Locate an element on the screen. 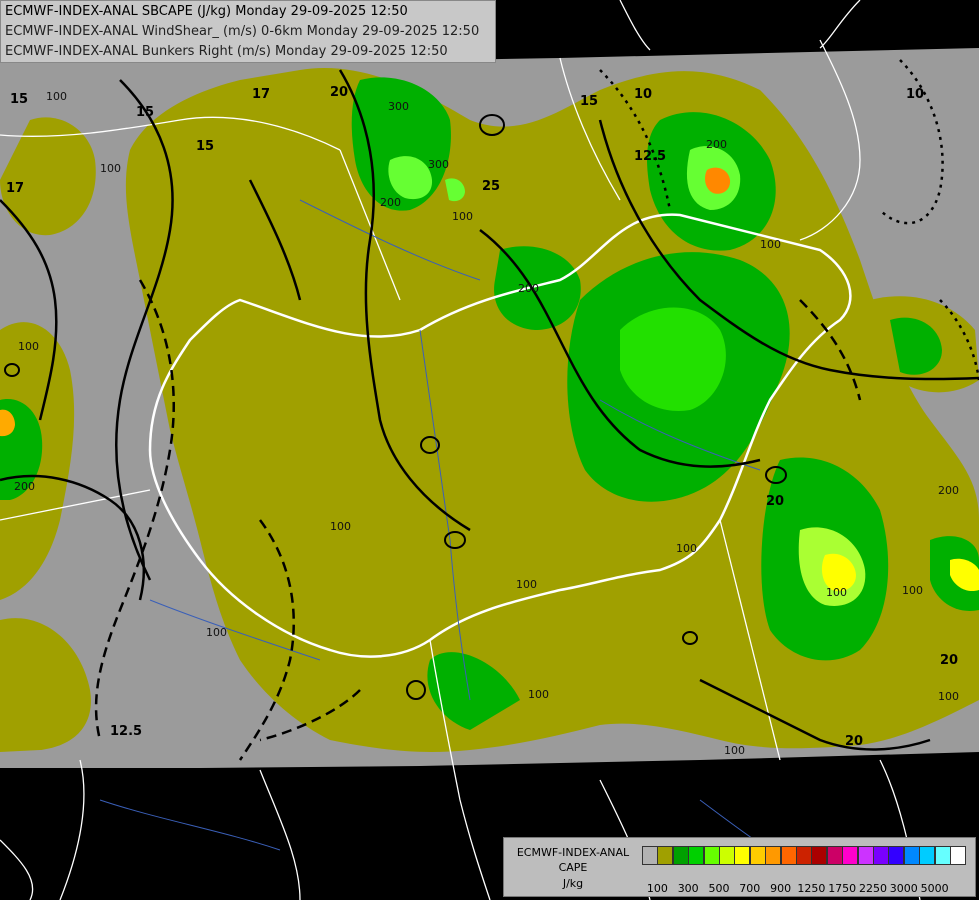  legend-tick-label: 3000 is located at coordinates (903, 888).